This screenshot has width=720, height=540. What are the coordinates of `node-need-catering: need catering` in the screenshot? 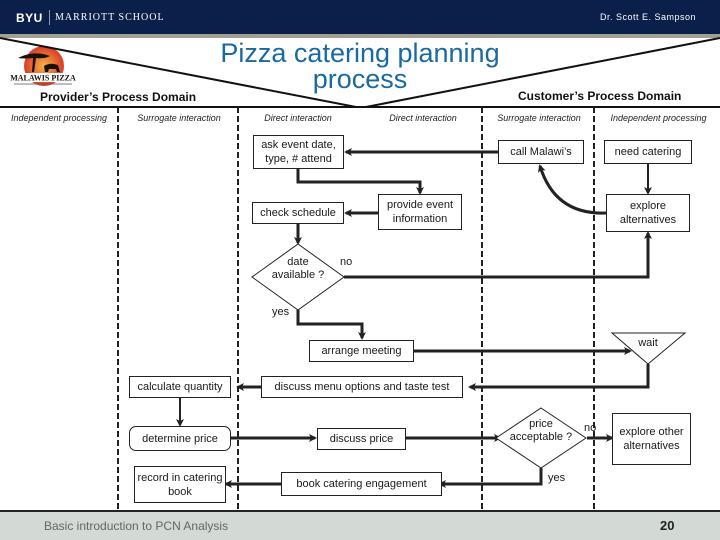 It's located at (648, 152).